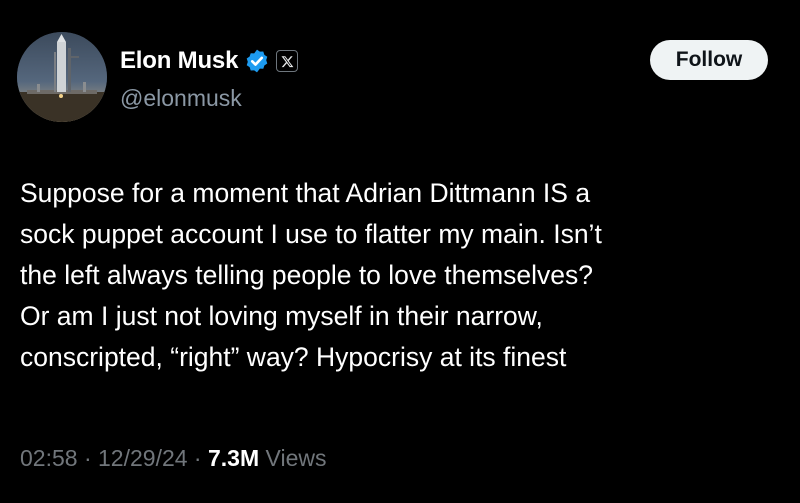  Describe the element at coordinates (296, 458) in the screenshot. I see `views-label: Views` at that location.